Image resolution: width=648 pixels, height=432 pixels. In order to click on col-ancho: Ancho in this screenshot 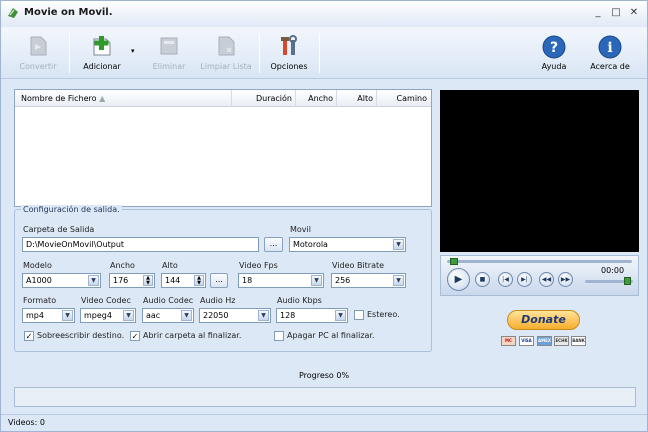, I will do `click(316, 98)`.